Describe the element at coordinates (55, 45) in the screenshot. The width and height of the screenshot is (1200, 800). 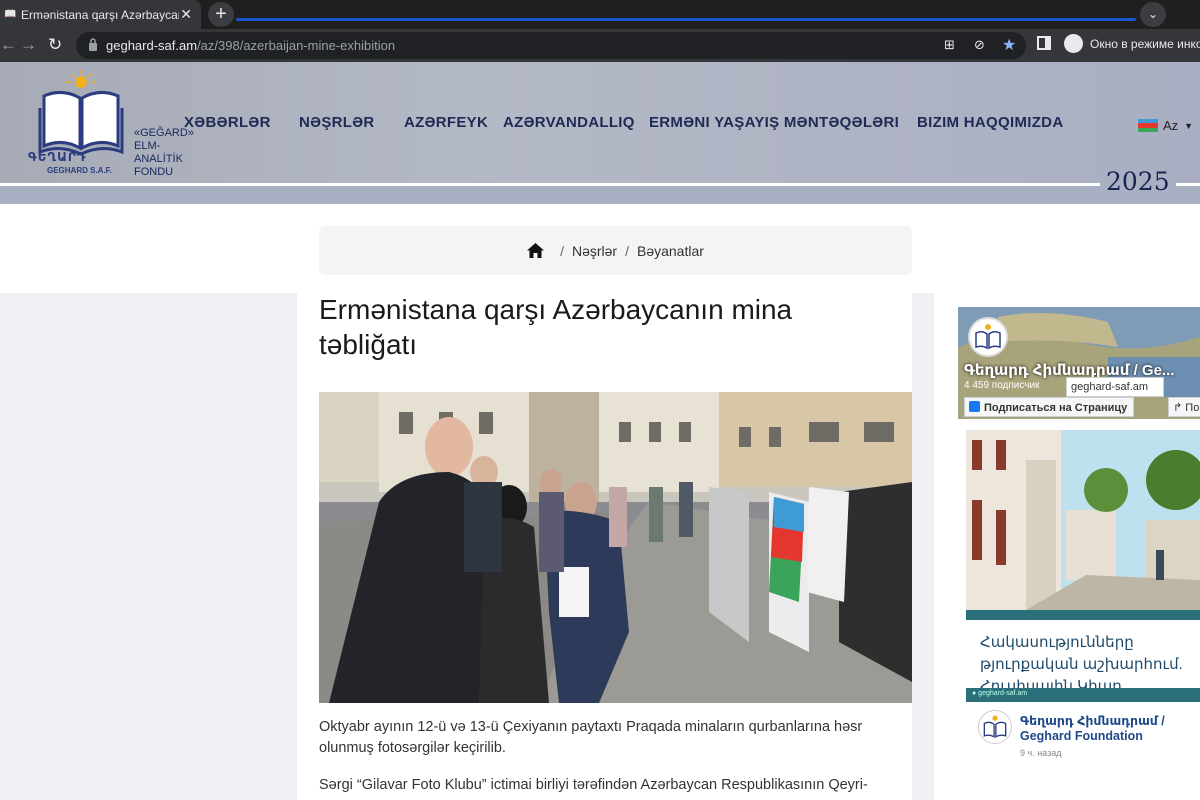
I see `reload-icon: ↻` at that location.